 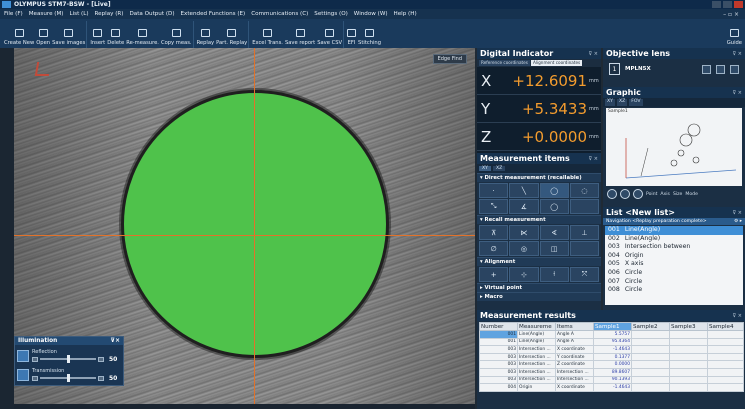 I want to click on macro-group: ▸ Macro, so click(x=539, y=296).